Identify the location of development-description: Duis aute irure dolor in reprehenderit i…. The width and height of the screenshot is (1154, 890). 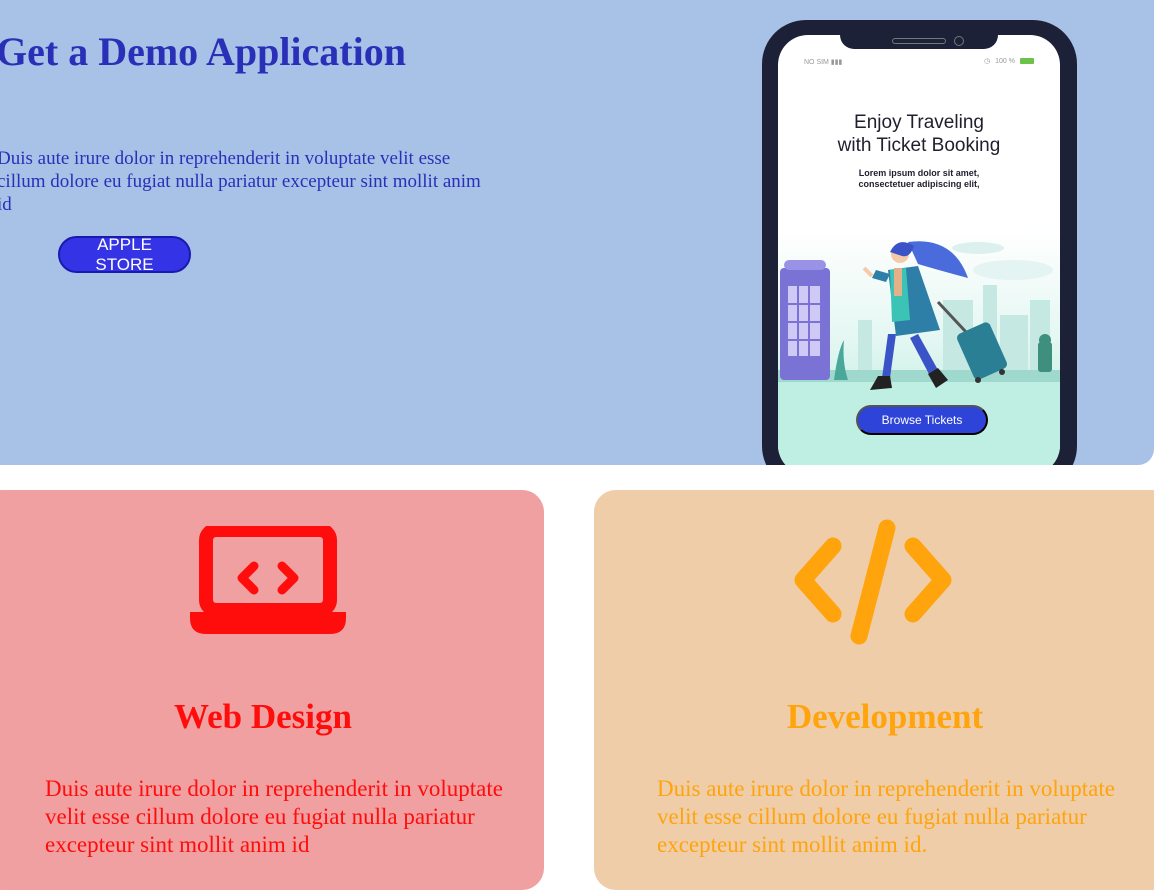
(886, 816).